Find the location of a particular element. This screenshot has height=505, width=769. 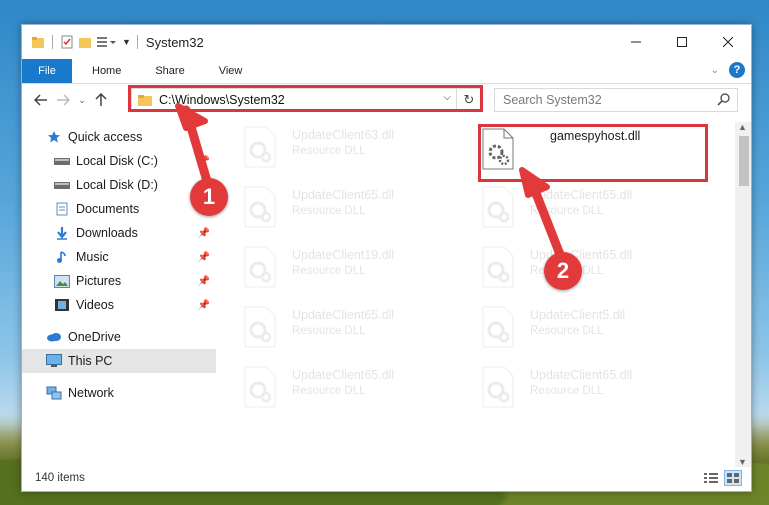

downloads-icon is located at coordinates (62, 233).